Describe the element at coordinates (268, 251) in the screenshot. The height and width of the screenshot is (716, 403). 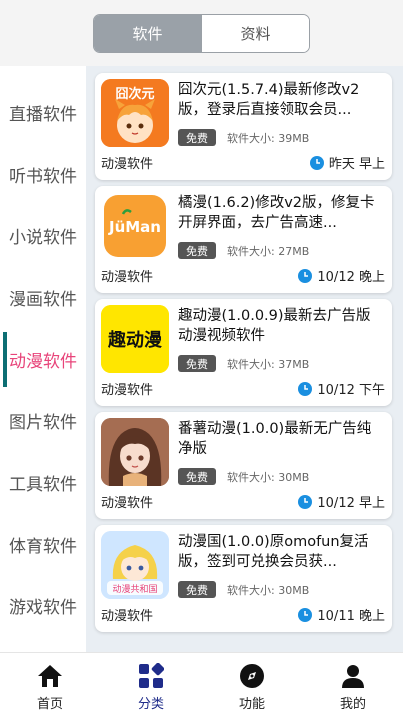
I see `app-size: 软件大小: 27MB` at that location.